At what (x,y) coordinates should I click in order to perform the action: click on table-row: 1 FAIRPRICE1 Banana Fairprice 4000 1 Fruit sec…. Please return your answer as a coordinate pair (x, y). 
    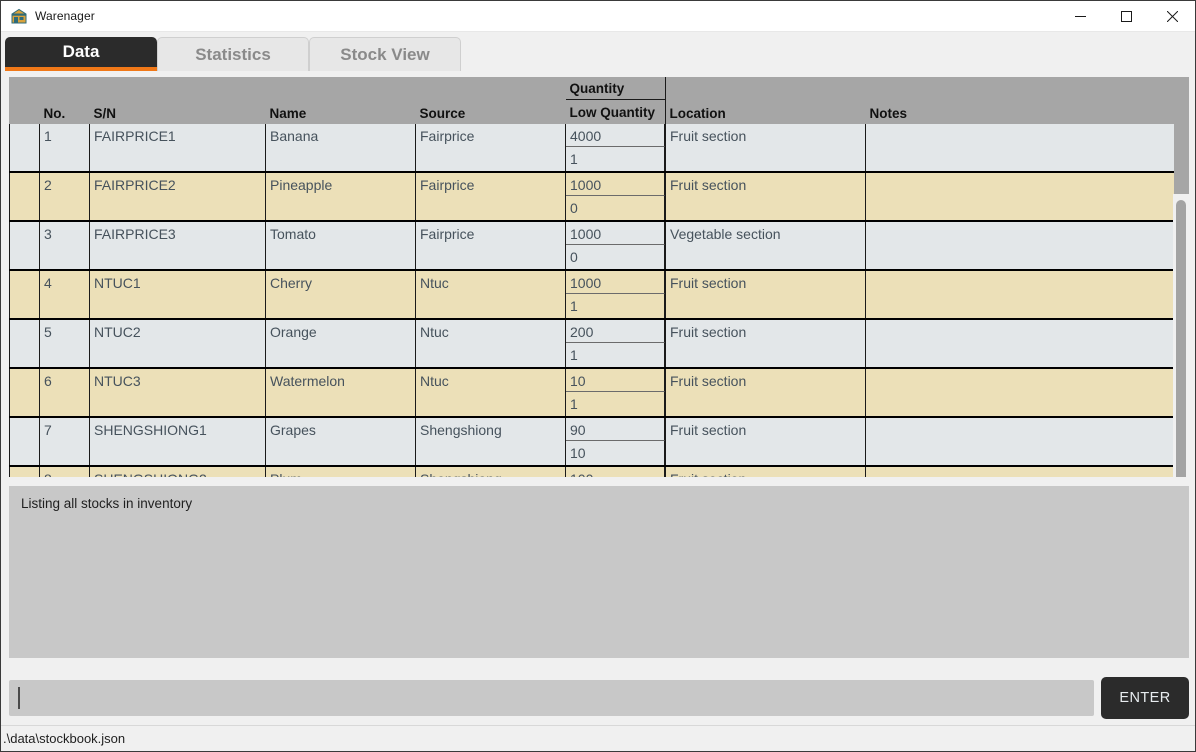
    Looking at the image, I should click on (591, 148).